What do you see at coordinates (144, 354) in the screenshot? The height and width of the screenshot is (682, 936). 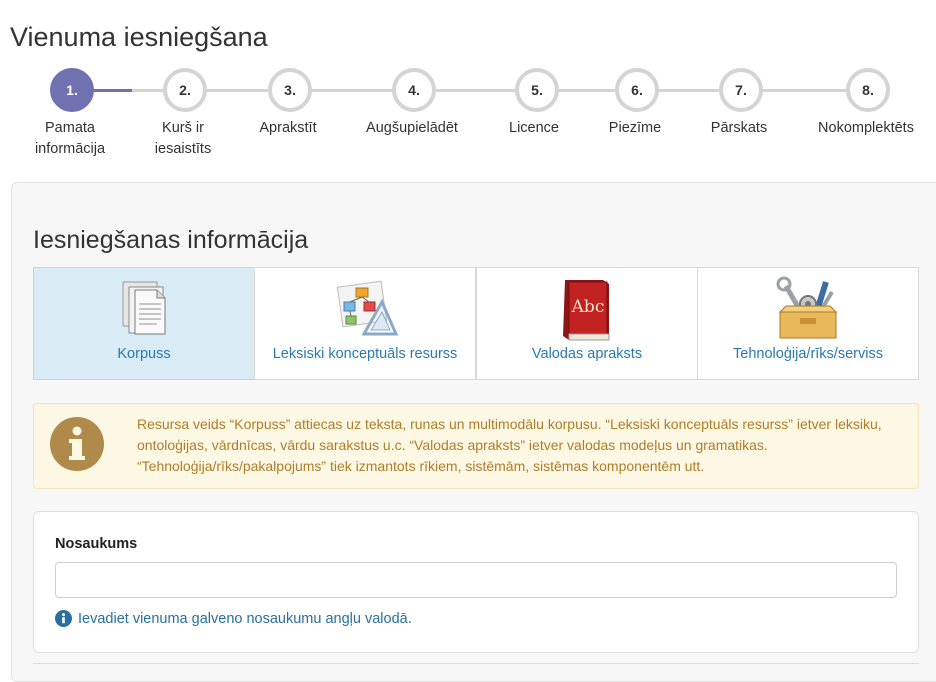 I see `resource-type-label: Korpuss` at bounding box center [144, 354].